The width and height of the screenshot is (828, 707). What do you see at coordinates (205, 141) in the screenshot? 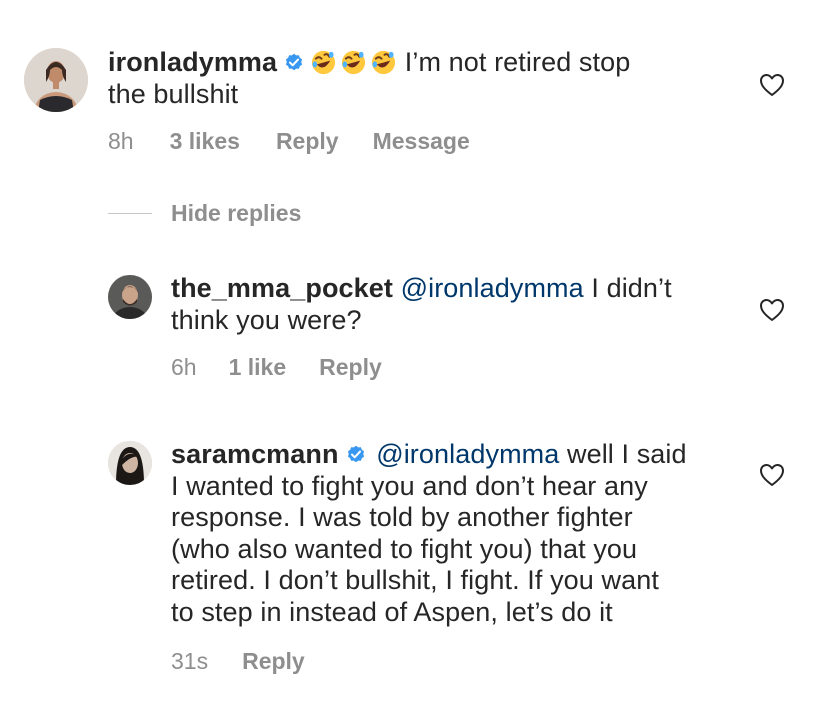
I see `comment-likes-count: 3 likes` at bounding box center [205, 141].